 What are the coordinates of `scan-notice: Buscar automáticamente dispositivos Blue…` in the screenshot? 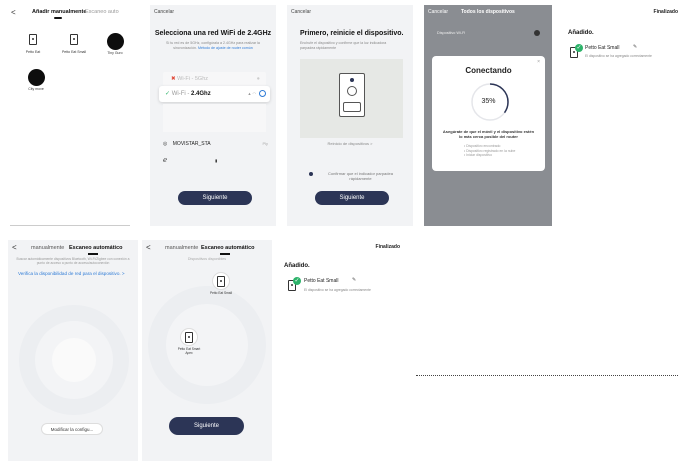 It's located at (73, 261).